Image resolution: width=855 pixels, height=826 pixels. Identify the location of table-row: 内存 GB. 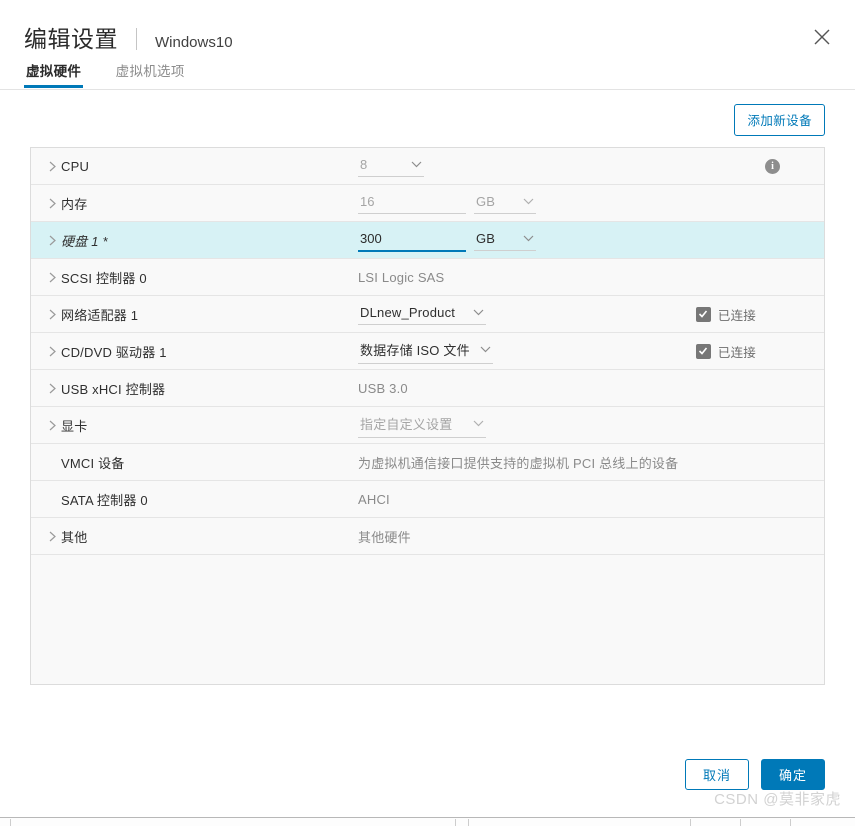
(427, 203).